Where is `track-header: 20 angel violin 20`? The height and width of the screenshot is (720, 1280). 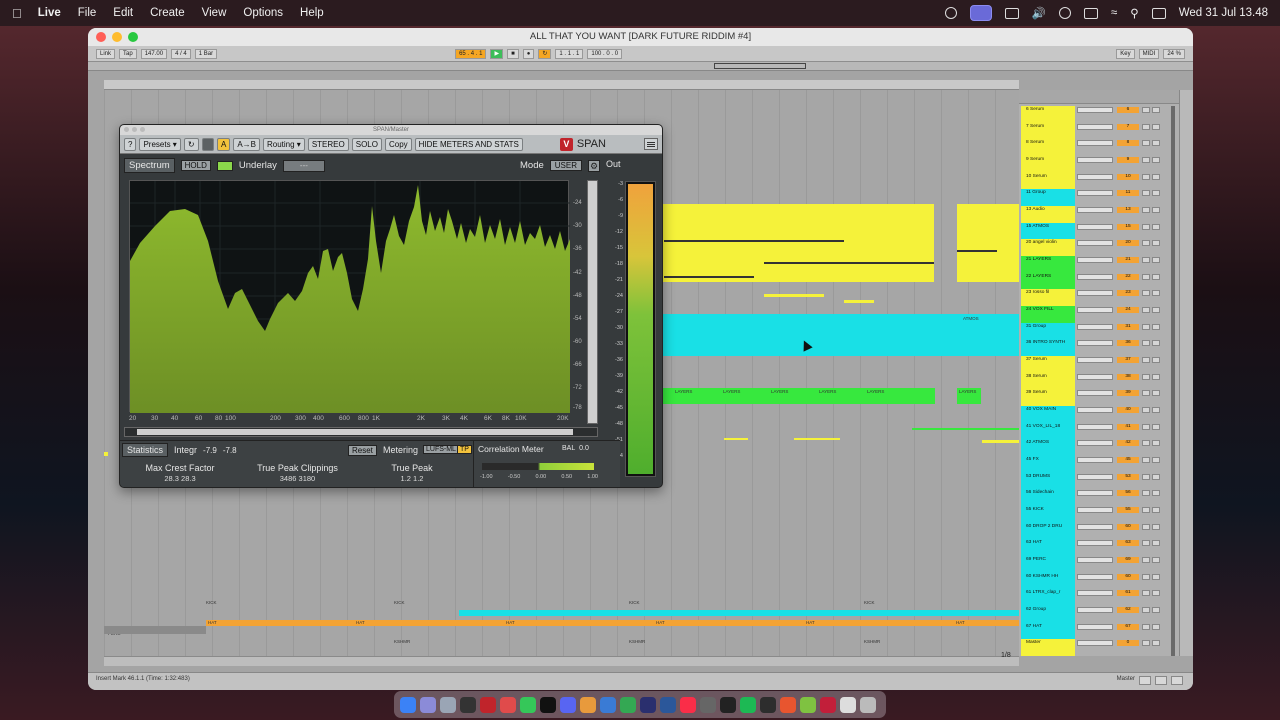 track-header: 20 angel violin 20 is located at coordinates (1099, 247).